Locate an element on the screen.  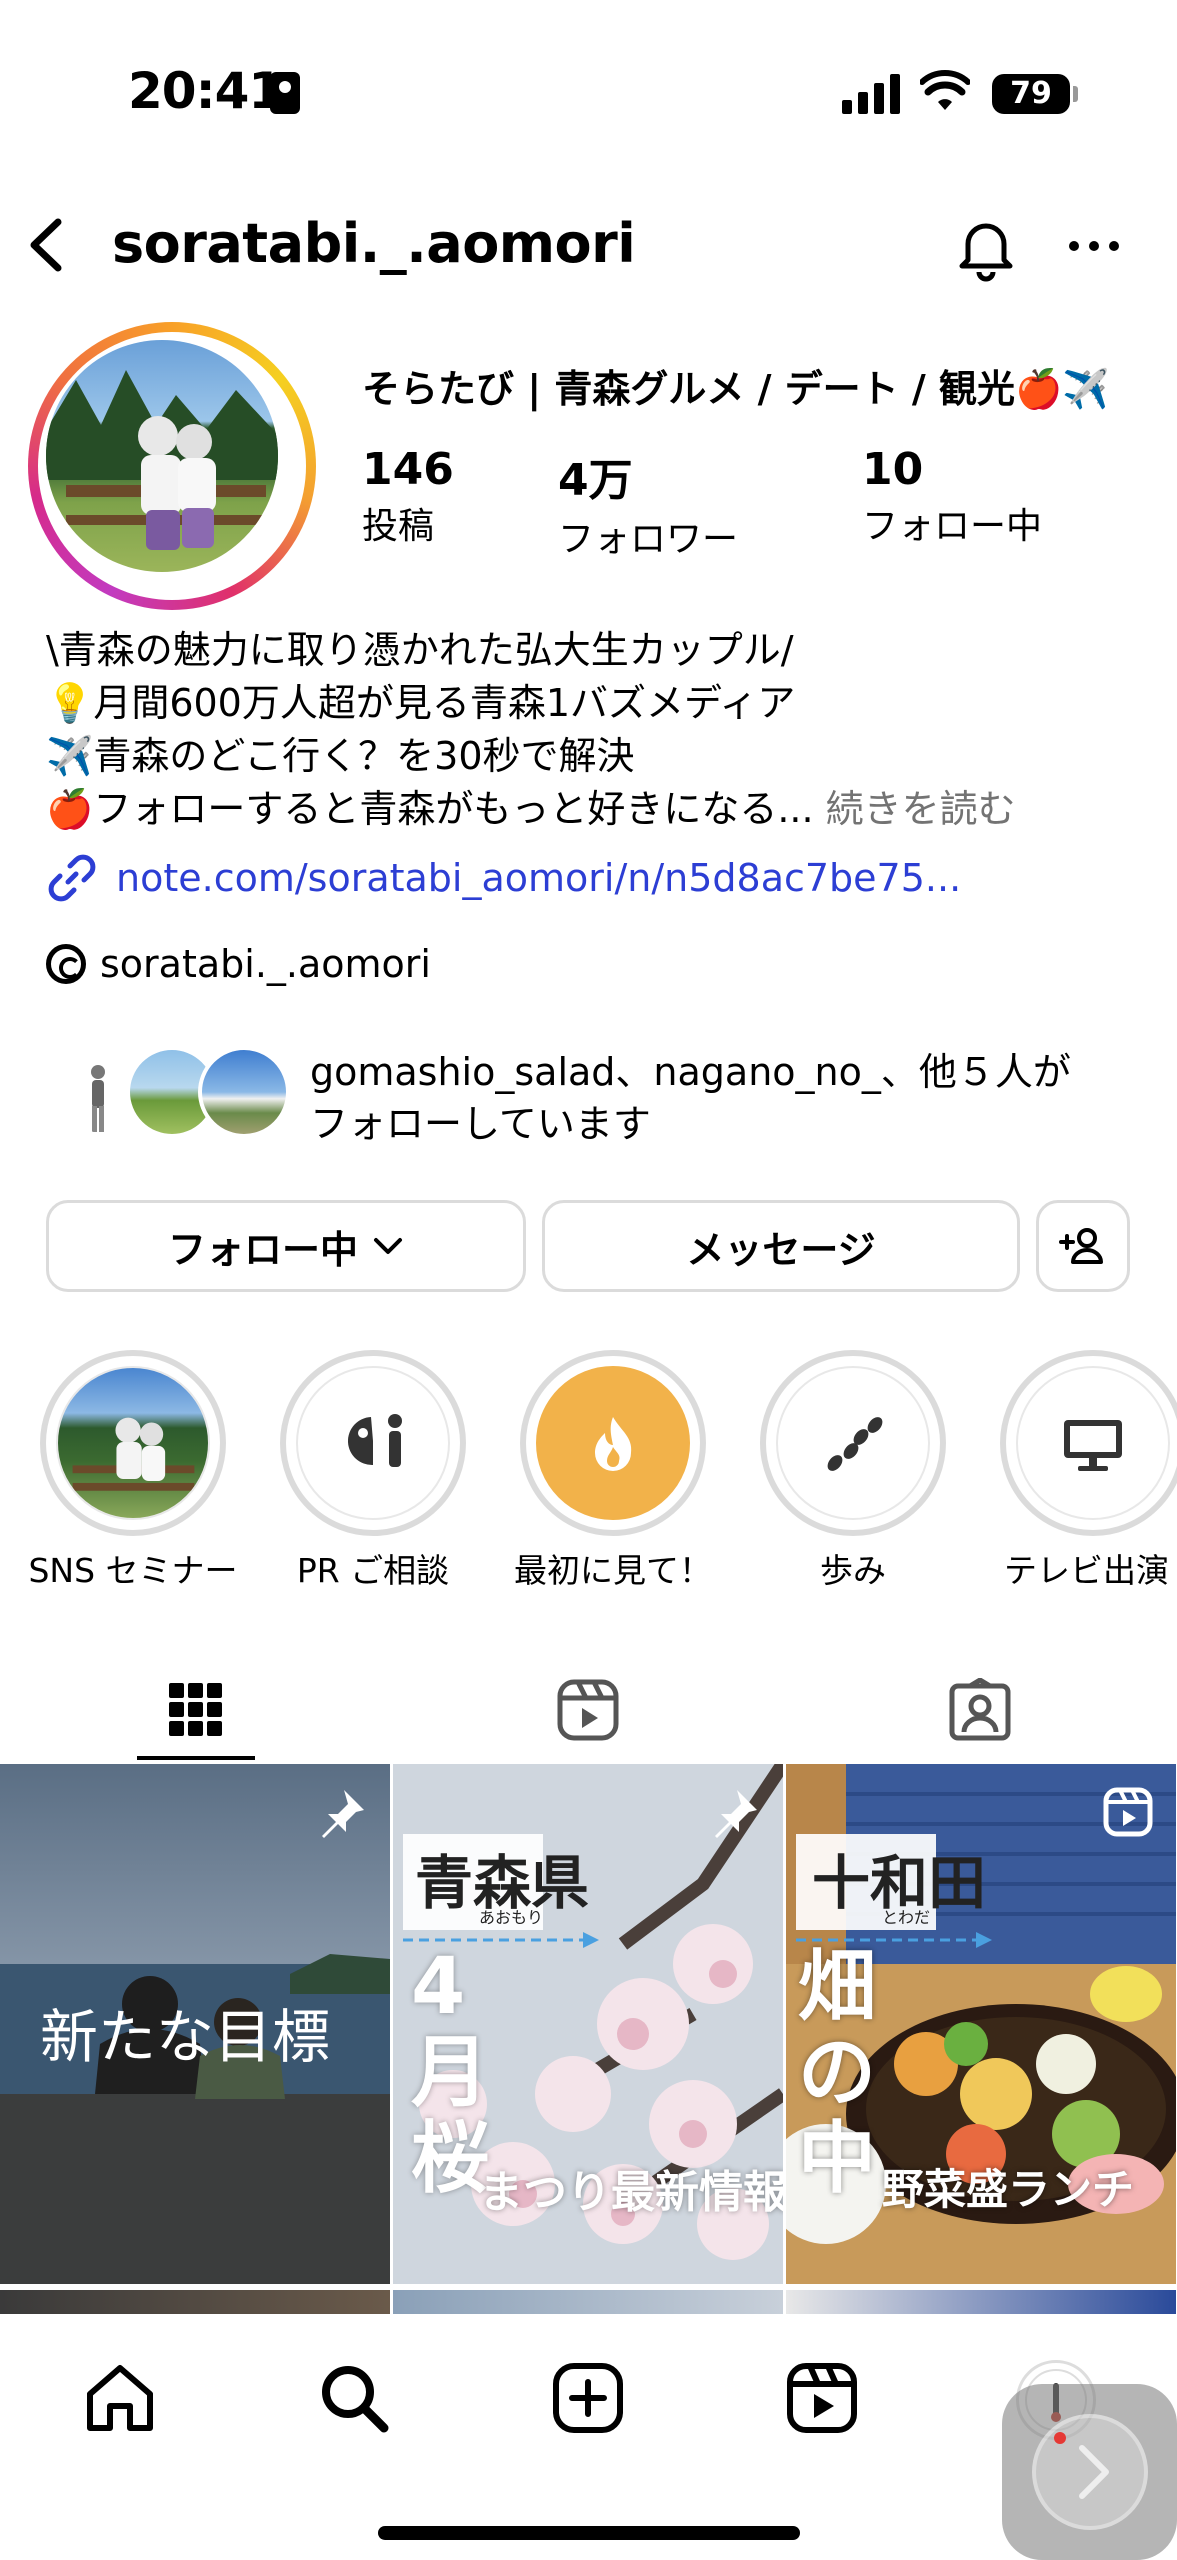
post-title-ruby: とわだ is located at coordinates (906, 1917).